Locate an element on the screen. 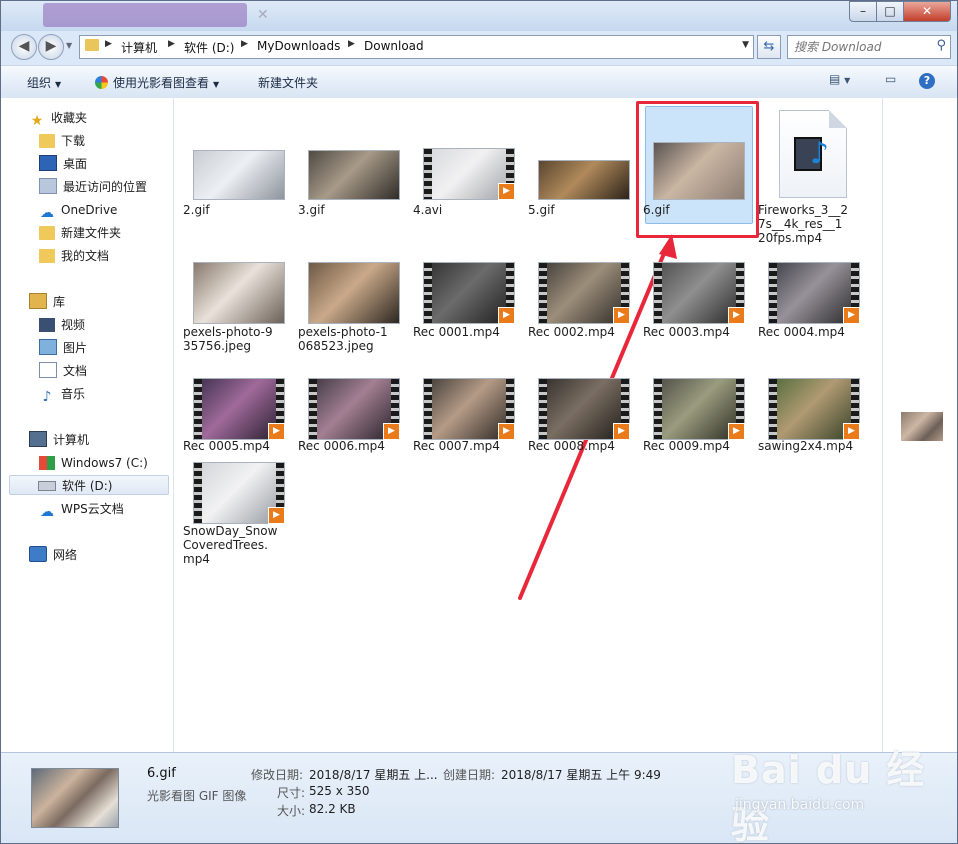 Image resolution: width=958 pixels, height=844 pixels. new-folder-button: 新建文件夹 is located at coordinates (288, 82).